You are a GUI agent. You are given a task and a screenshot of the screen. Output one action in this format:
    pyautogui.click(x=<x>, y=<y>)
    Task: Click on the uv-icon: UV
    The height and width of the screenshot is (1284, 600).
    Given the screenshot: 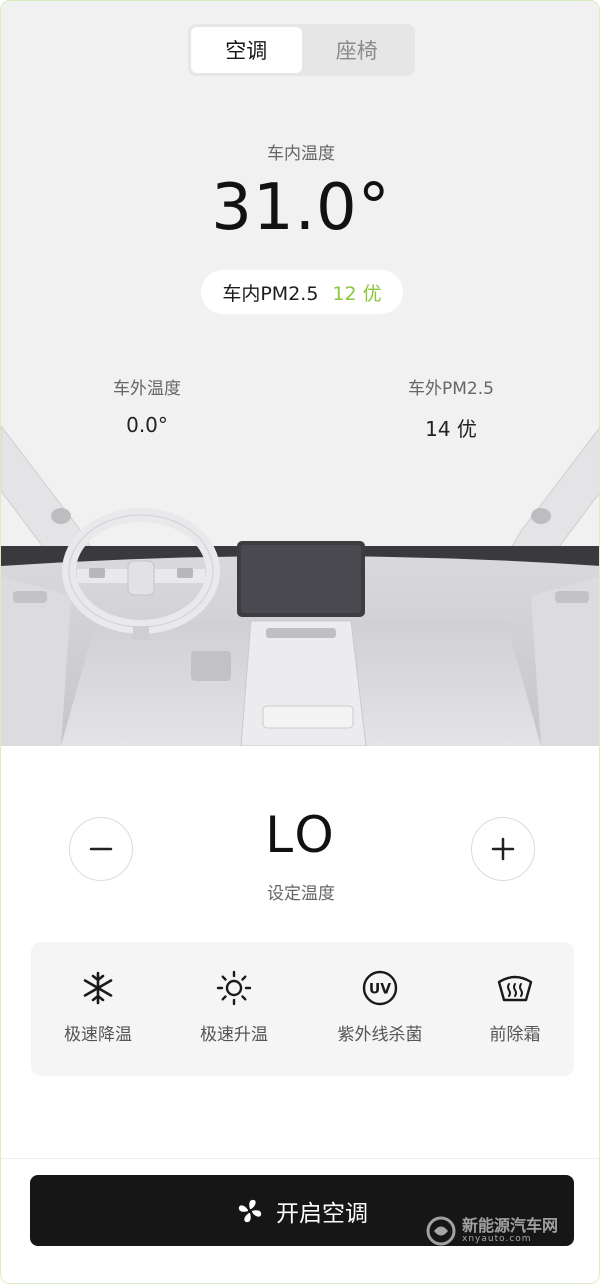 What is the action you would take?
    pyautogui.click(x=380, y=988)
    